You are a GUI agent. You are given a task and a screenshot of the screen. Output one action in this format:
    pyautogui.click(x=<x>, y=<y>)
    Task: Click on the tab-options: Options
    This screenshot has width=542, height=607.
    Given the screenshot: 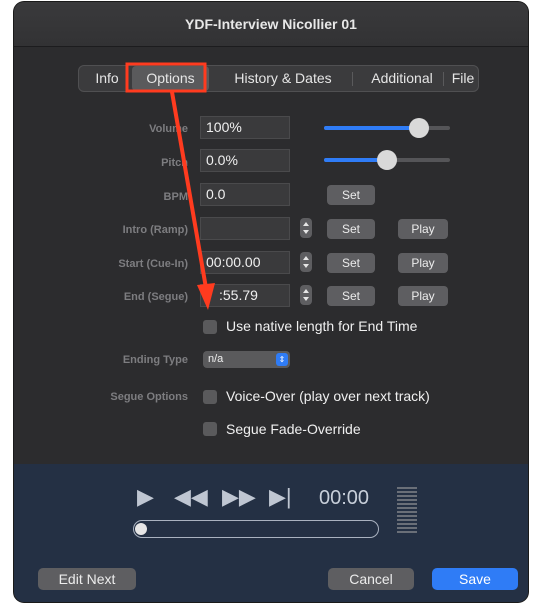 What is the action you would take?
    pyautogui.click(x=170, y=78)
    